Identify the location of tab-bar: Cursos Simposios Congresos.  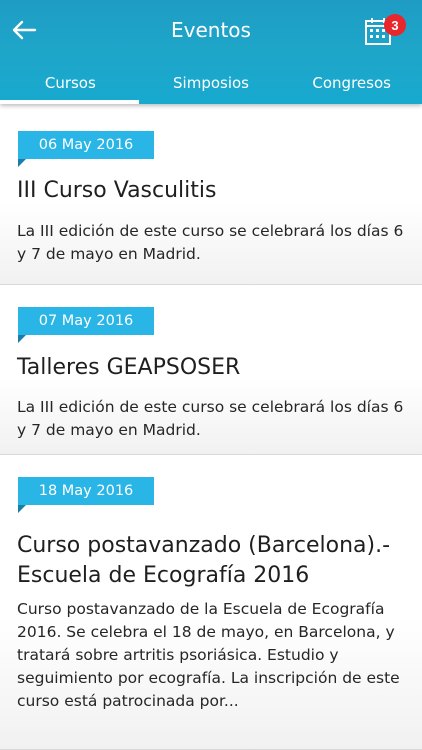
(211, 84).